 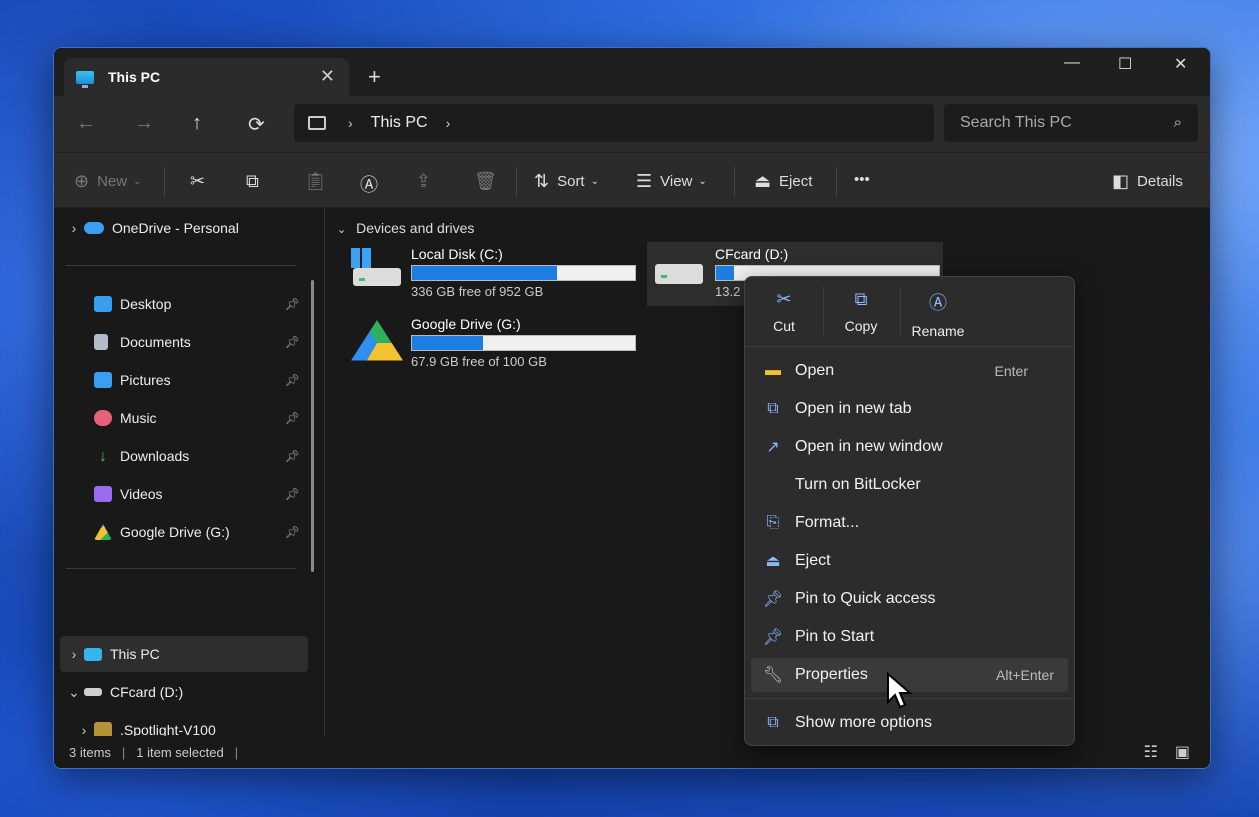 I want to click on context-quick-actions: ✂ Cut ⧉ Copy Ⓐ Rename, so click(x=909, y=312).